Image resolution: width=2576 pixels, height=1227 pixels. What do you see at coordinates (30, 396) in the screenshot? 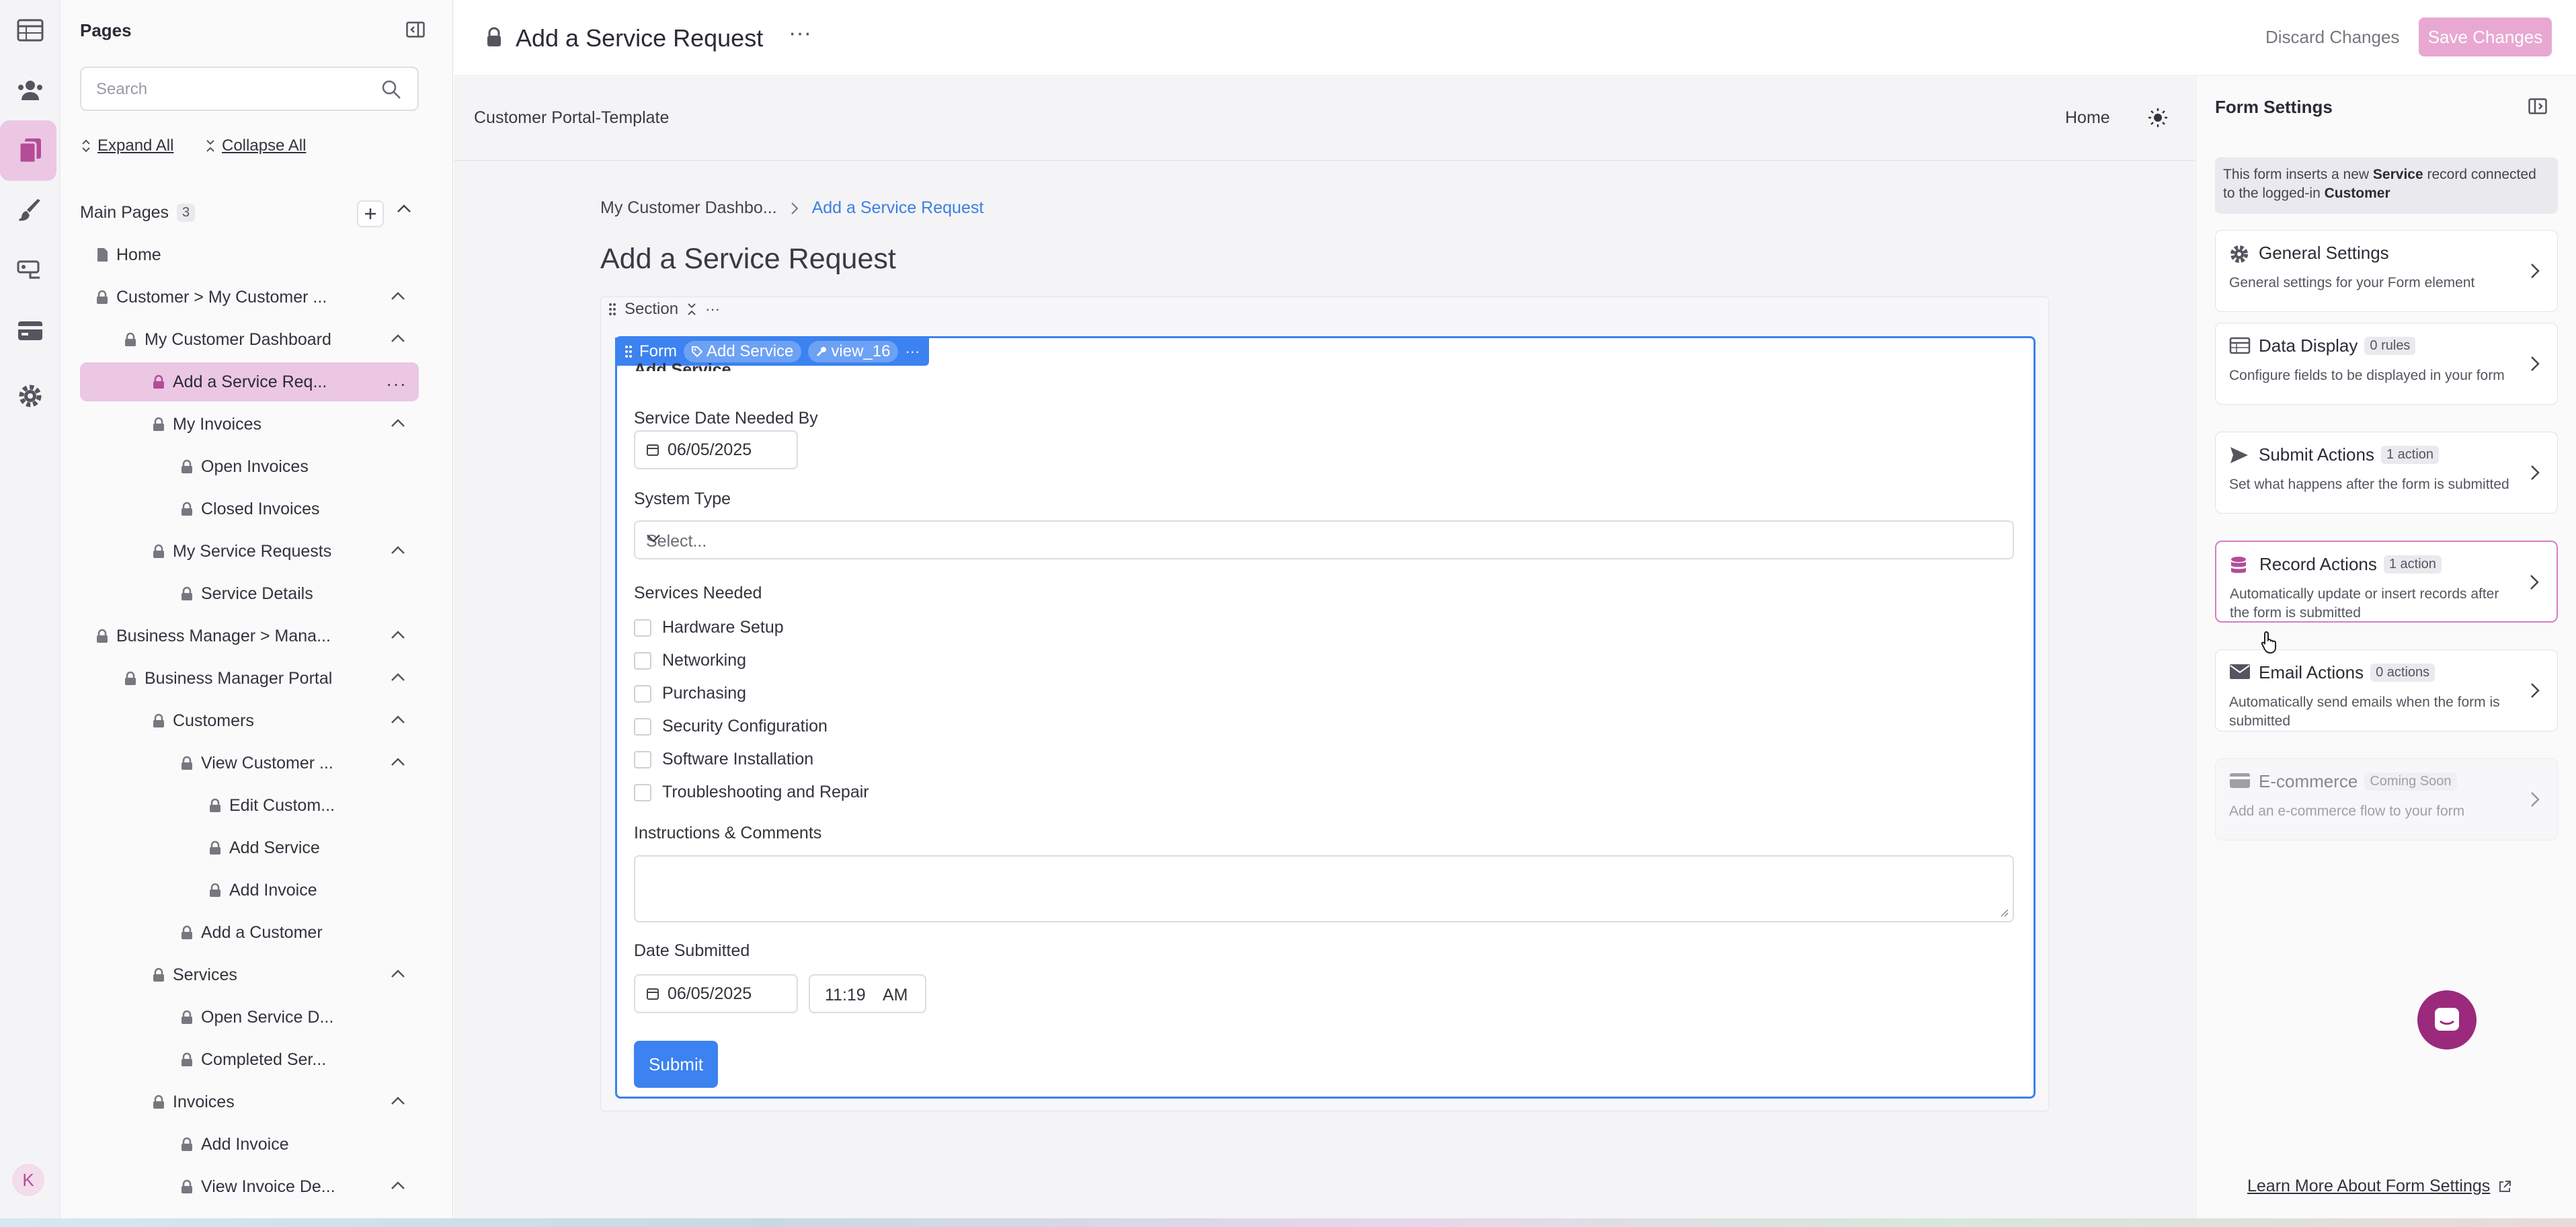
I see `gear-icon` at bounding box center [30, 396].